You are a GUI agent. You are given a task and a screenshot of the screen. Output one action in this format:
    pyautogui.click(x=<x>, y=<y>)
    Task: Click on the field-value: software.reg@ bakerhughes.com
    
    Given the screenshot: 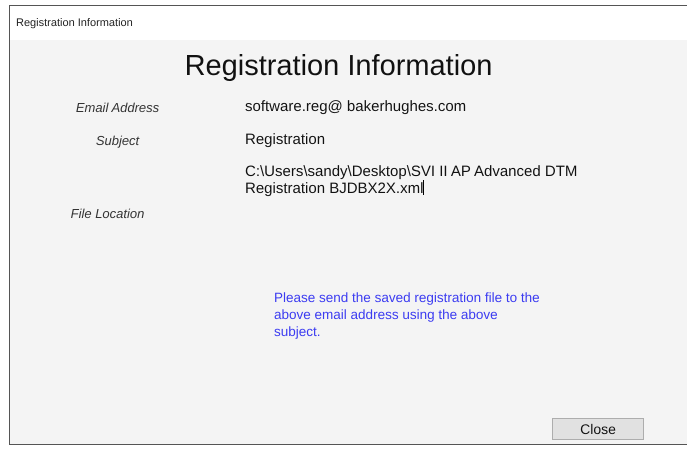 What is the action you would take?
    pyautogui.click(x=355, y=106)
    